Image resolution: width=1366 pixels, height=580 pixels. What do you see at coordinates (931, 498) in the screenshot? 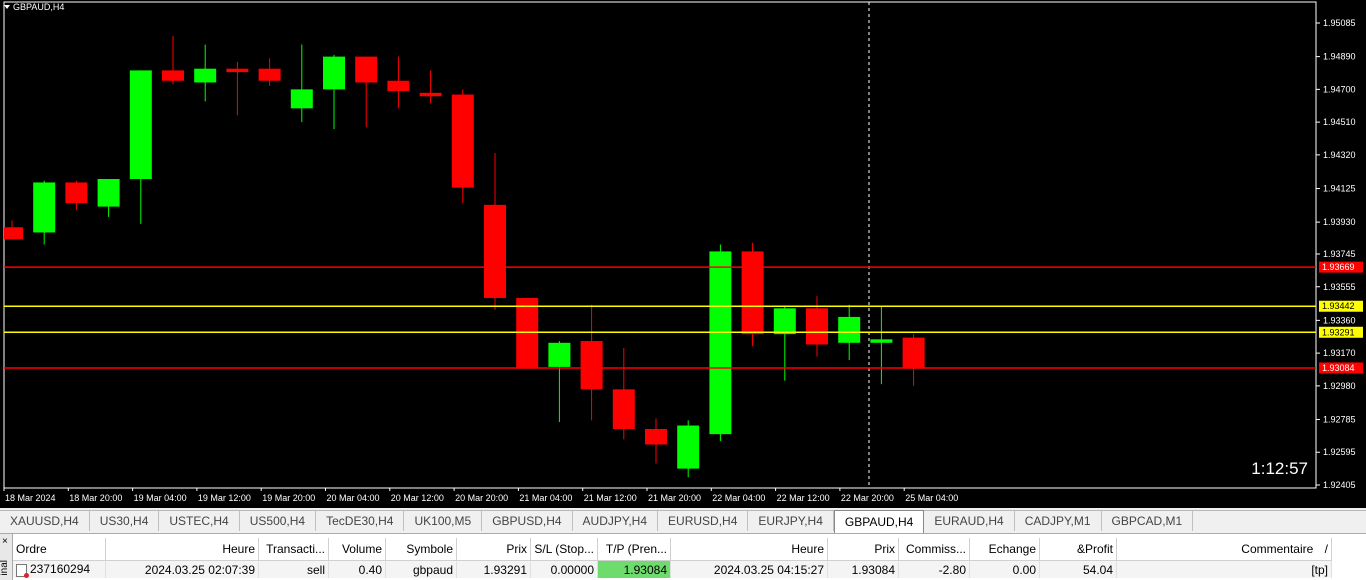
I see `time-axis-label: 25 Mar 04:00` at bounding box center [931, 498].